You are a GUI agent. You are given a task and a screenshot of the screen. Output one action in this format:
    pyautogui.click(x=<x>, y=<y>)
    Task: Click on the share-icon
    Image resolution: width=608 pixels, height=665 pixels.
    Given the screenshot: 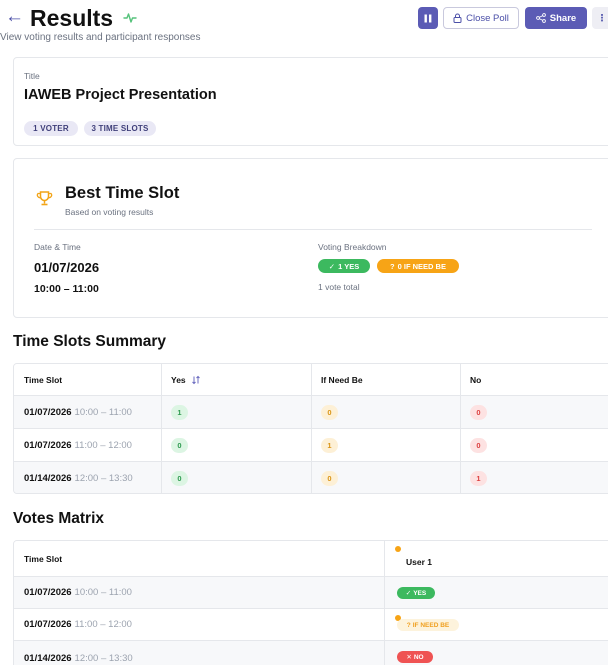 What is the action you would take?
    pyautogui.click(x=540, y=18)
    